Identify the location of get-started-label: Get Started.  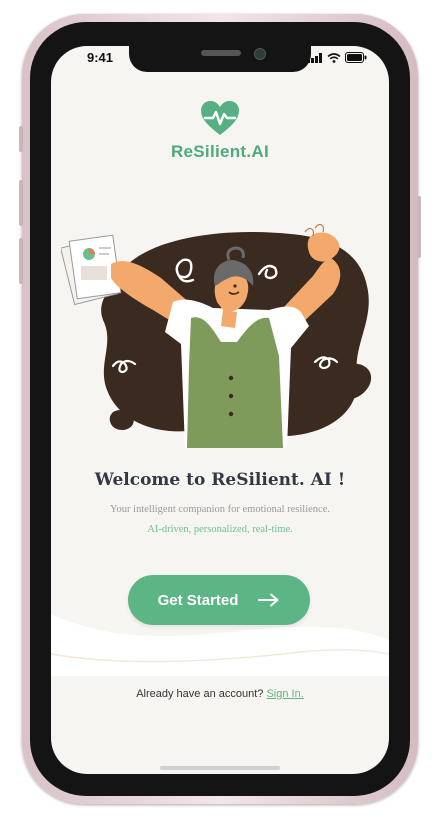
(198, 600).